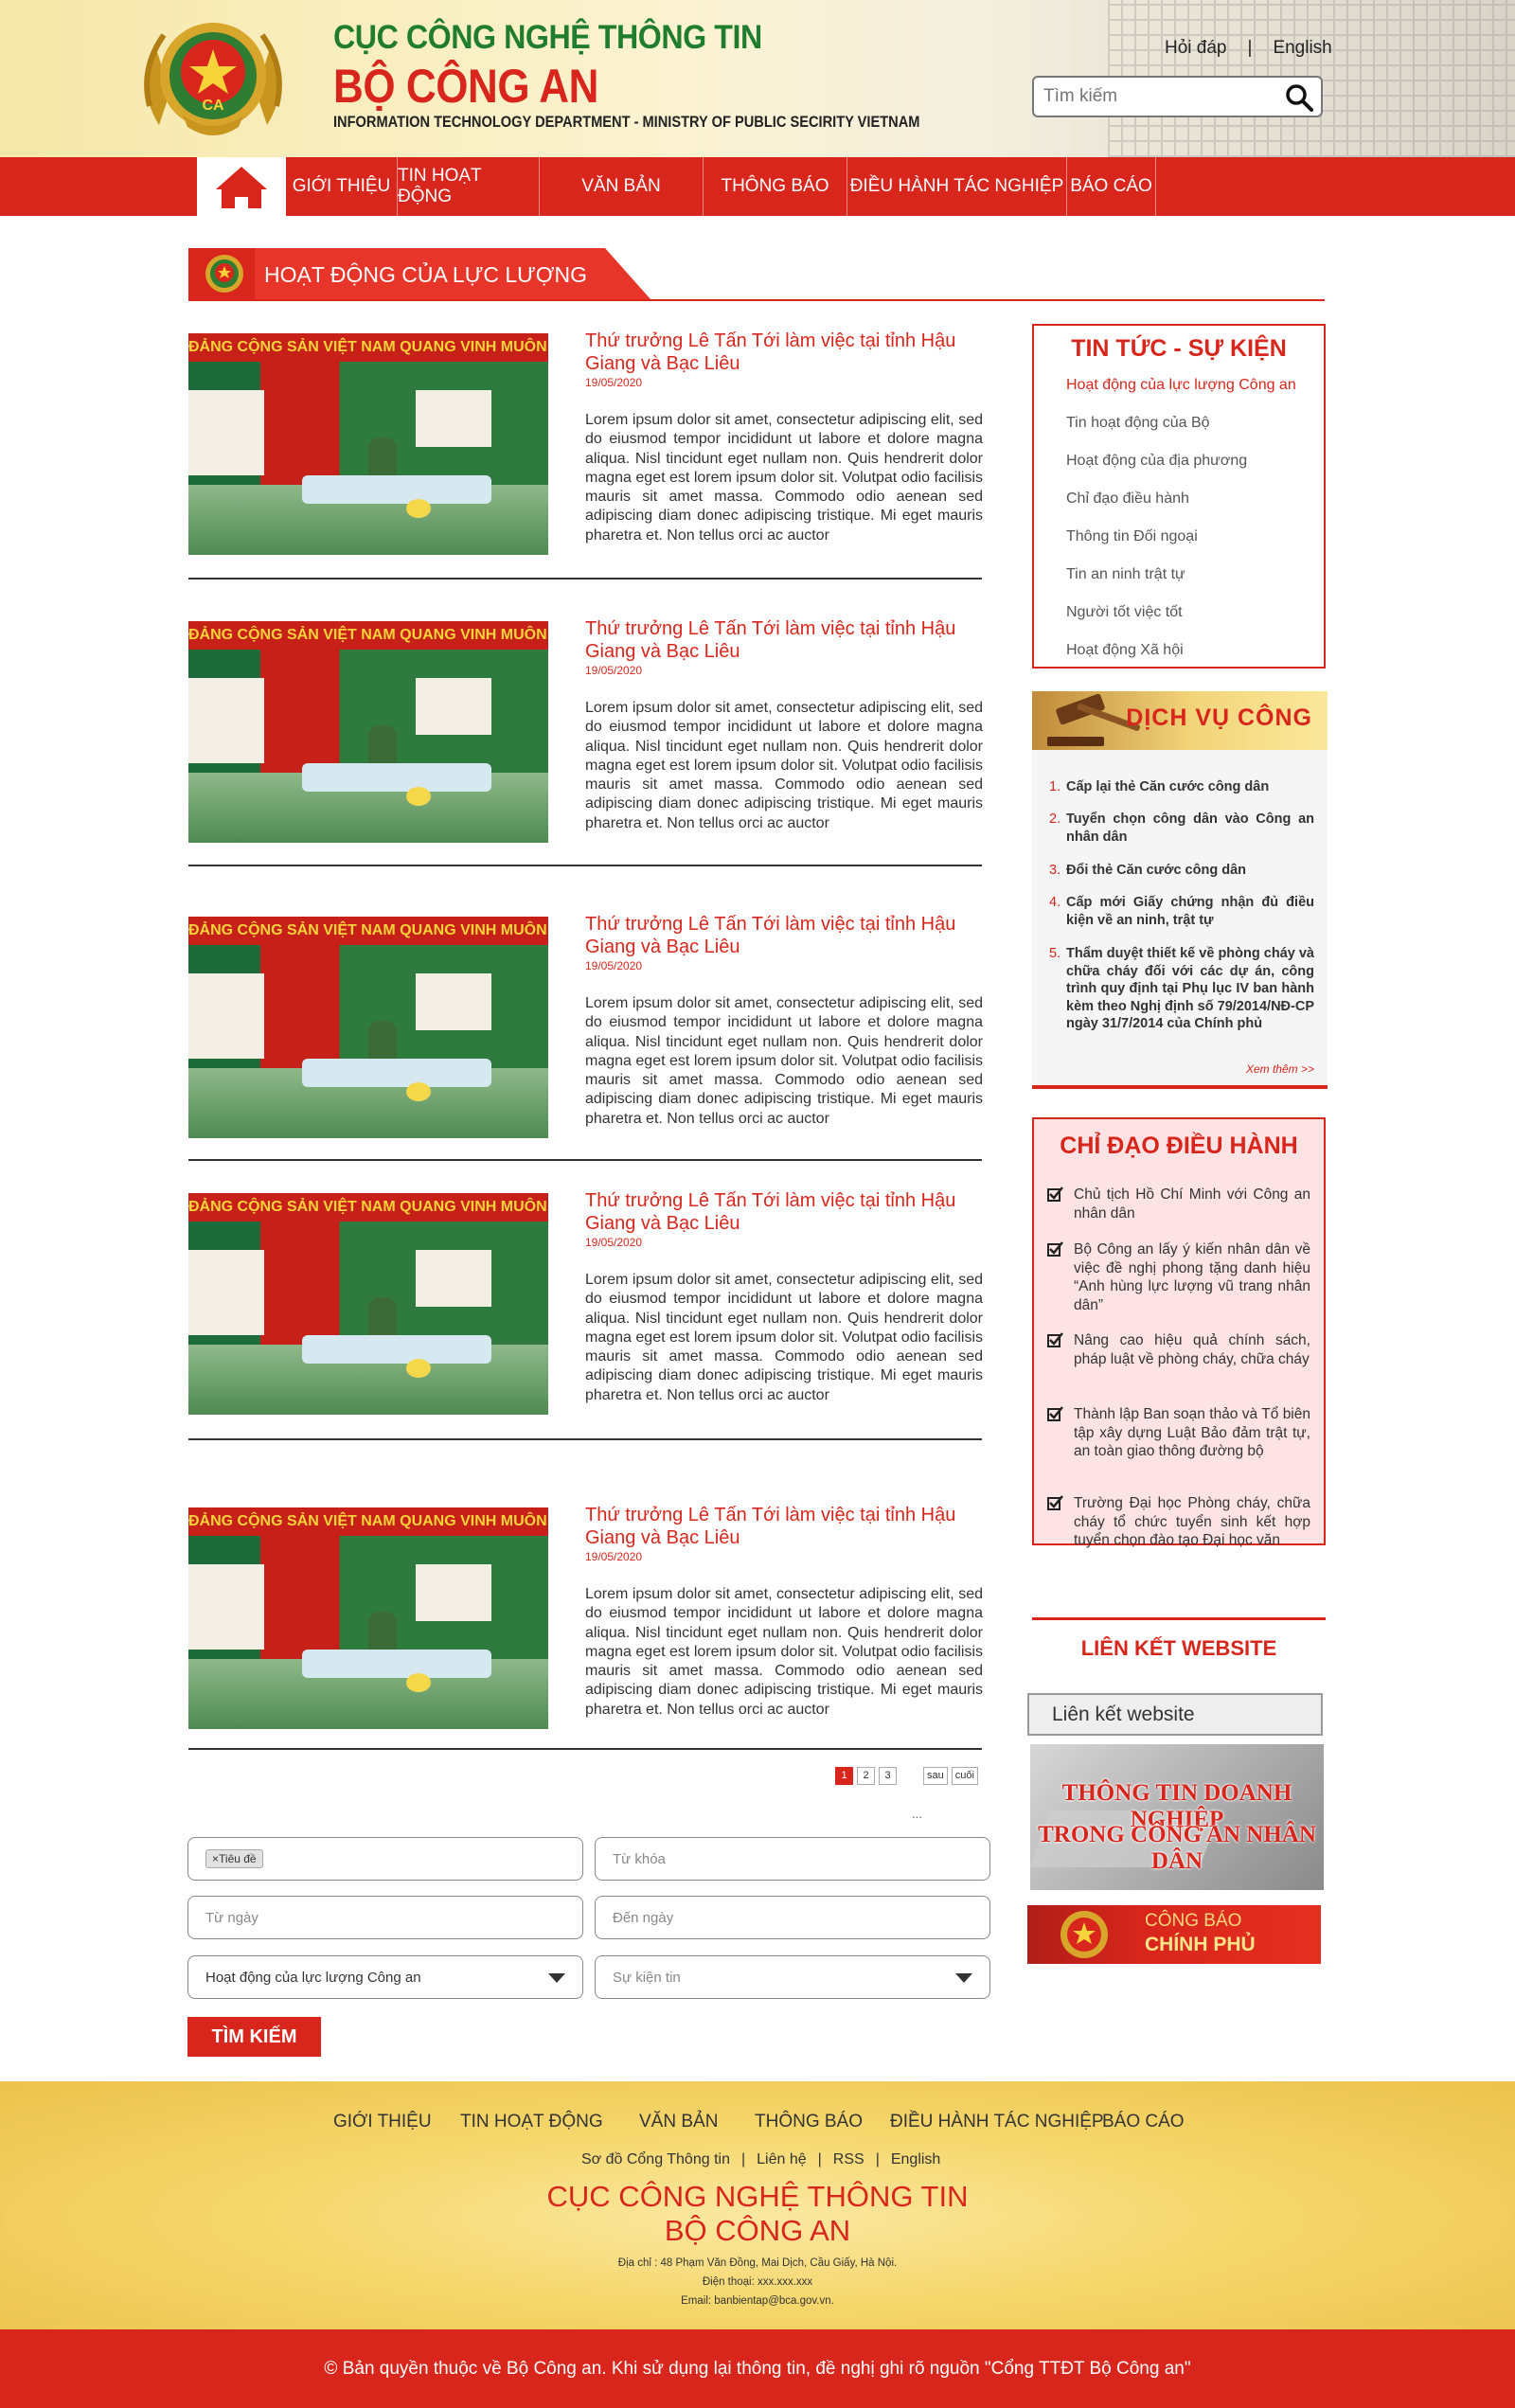  I want to click on banner1-line2: TRONG CÔNG AN NHÂN DÂN, so click(1177, 1848).